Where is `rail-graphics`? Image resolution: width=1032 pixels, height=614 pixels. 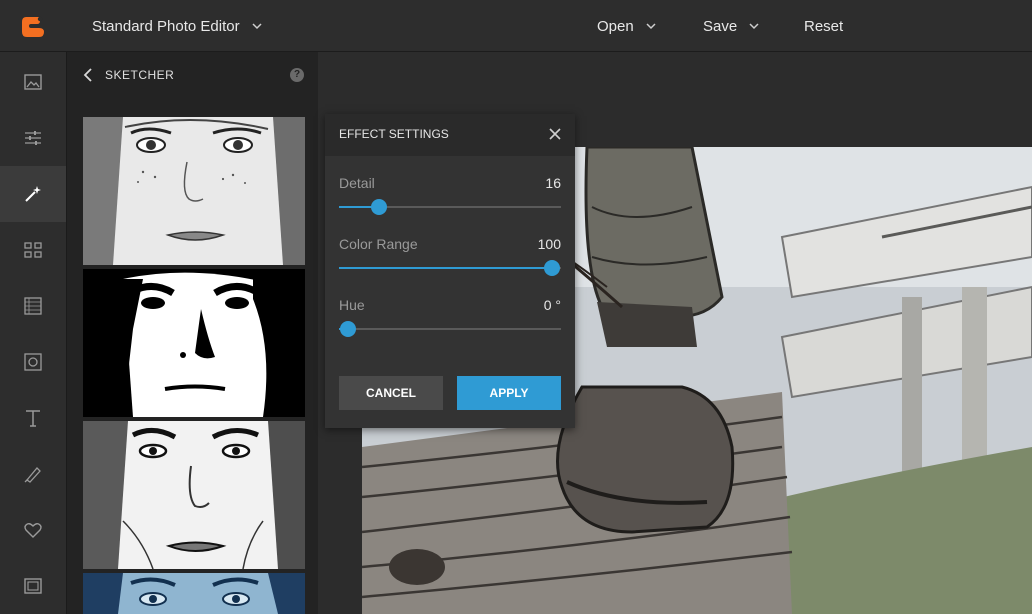 rail-graphics is located at coordinates (33, 530).